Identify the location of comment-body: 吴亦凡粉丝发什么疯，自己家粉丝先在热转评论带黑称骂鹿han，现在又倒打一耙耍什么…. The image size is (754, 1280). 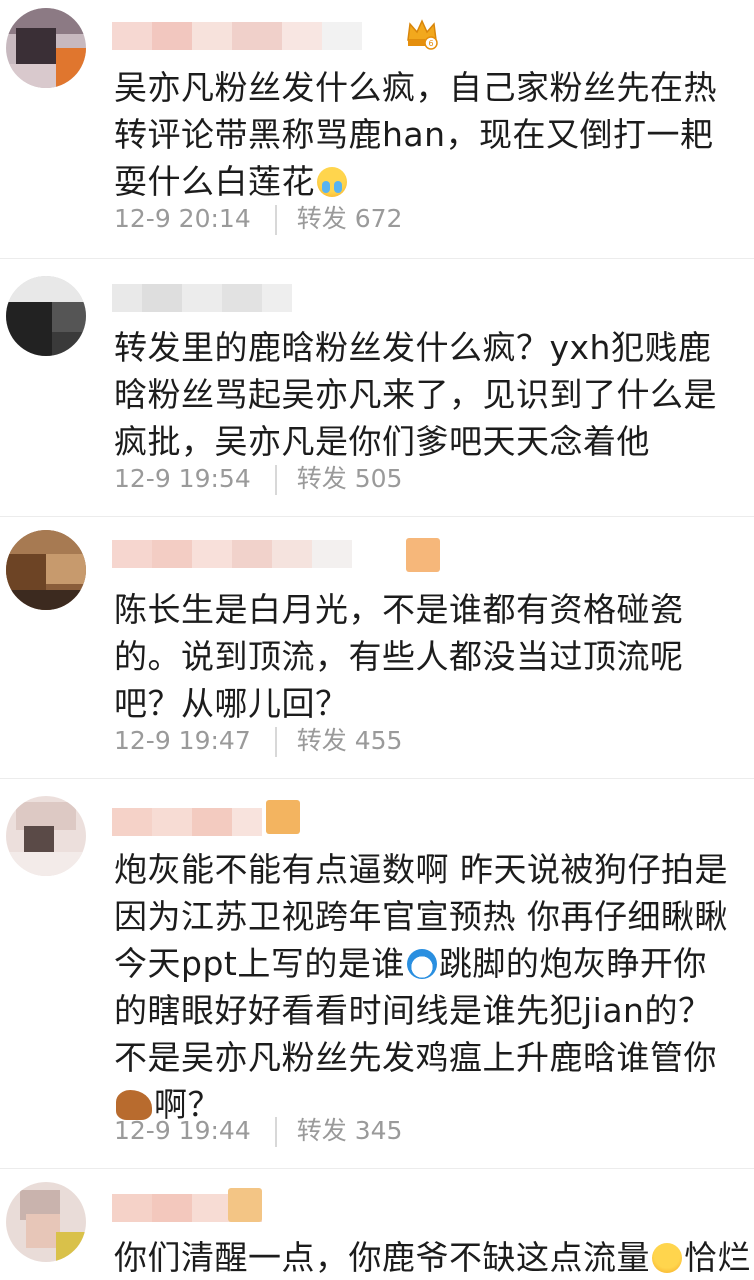
(415, 134).